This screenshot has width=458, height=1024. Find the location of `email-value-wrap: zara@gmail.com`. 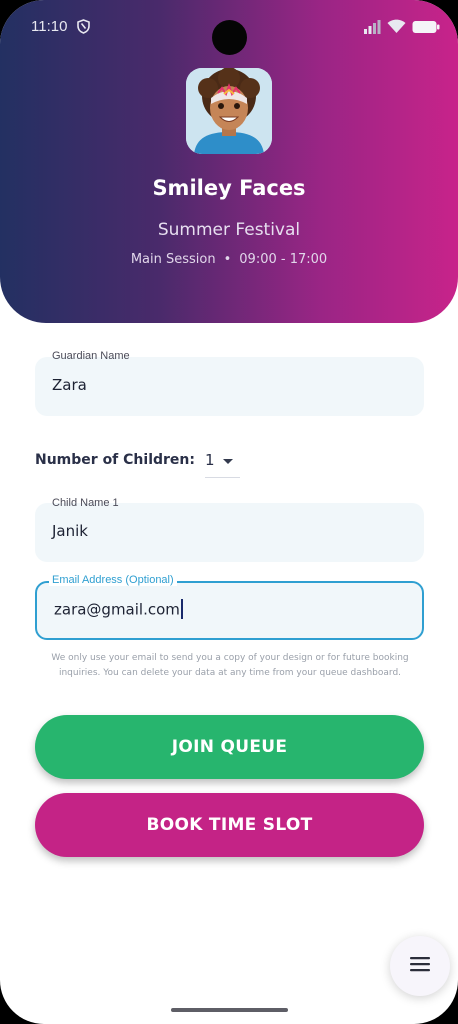

email-value-wrap: zara@gmail.com is located at coordinates (118, 609).